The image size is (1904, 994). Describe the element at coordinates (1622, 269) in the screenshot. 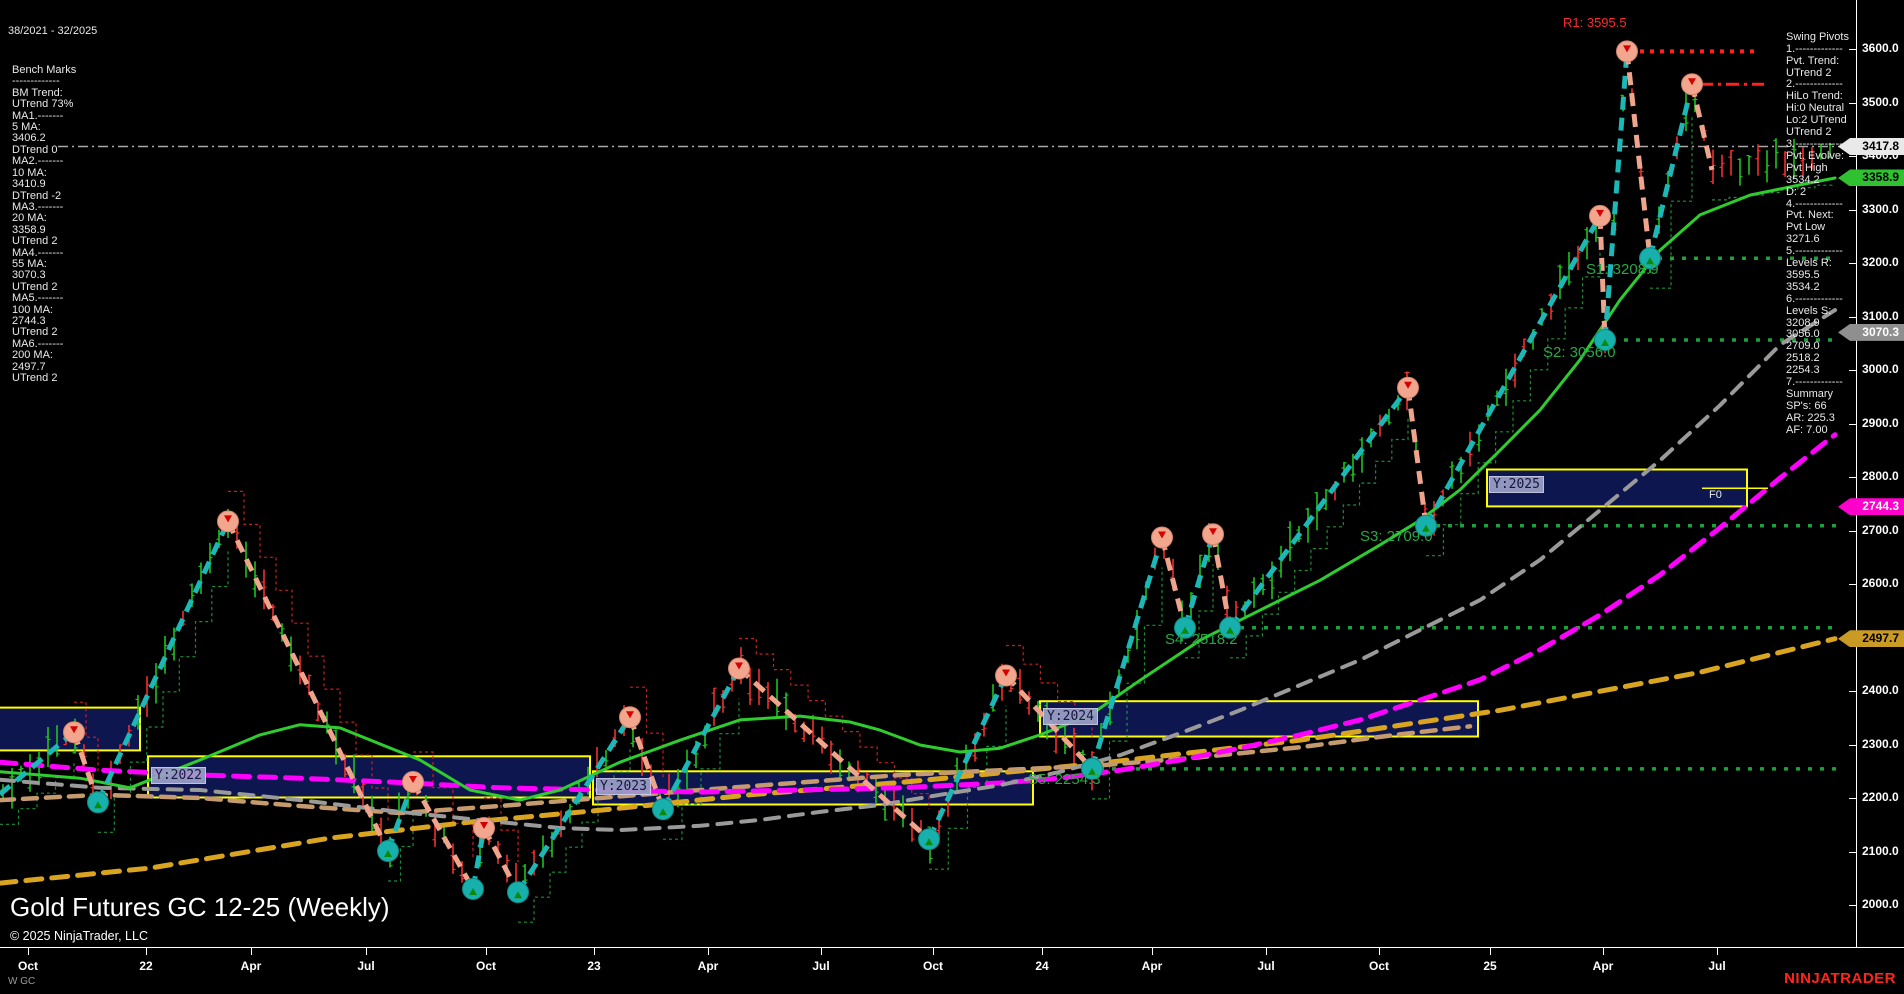

I see `s1-level-label: S1: 3208.9` at that location.